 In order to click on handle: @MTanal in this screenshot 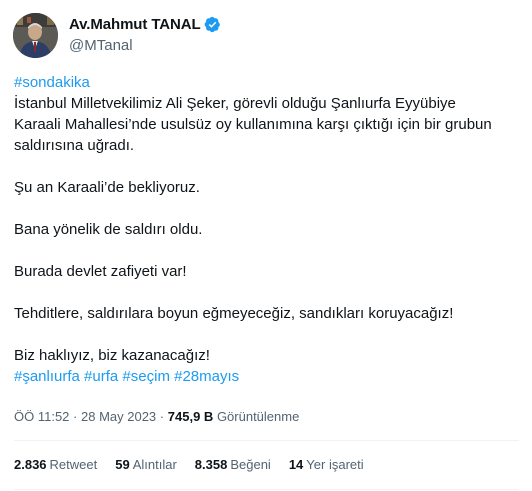, I will do `click(145, 46)`.